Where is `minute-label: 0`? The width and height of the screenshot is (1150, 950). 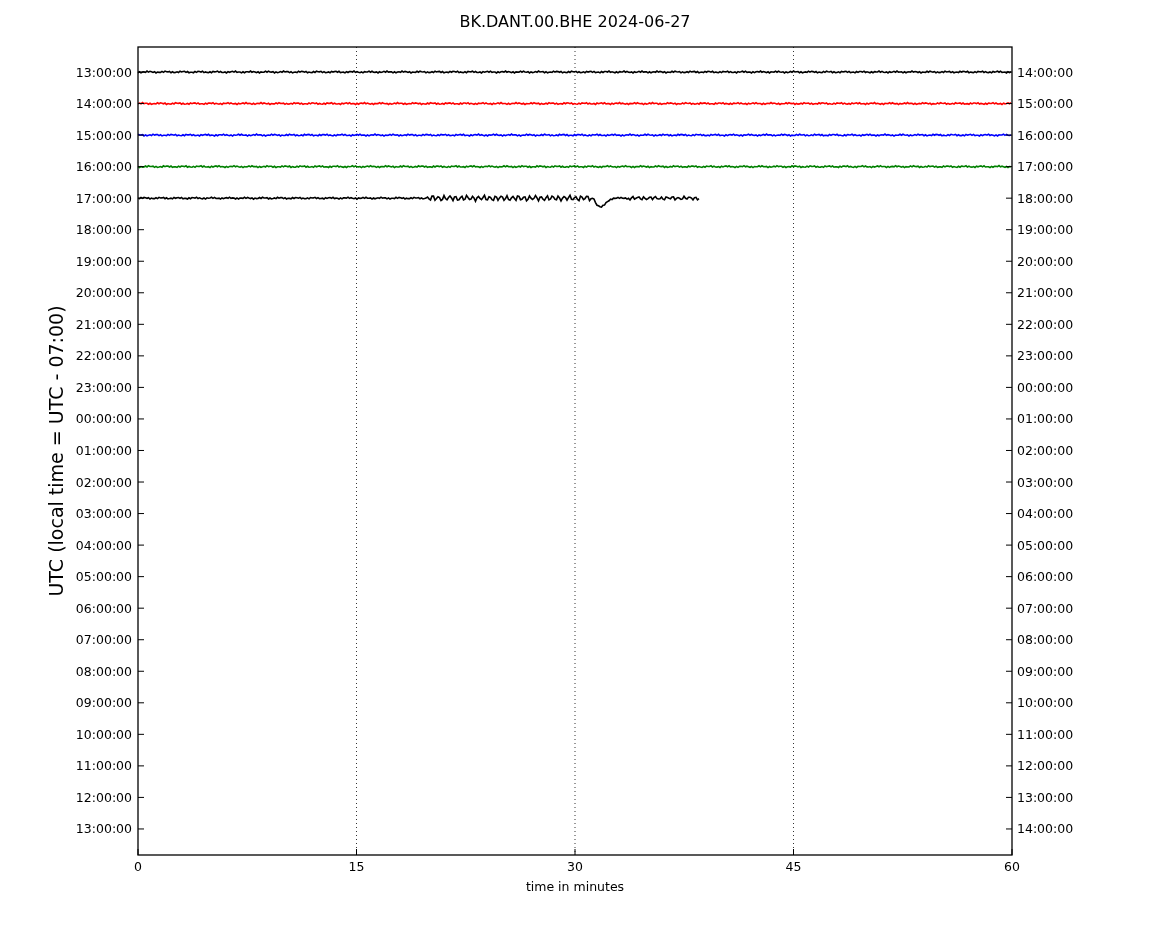
minute-label: 0 is located at coordinates (138, 866).